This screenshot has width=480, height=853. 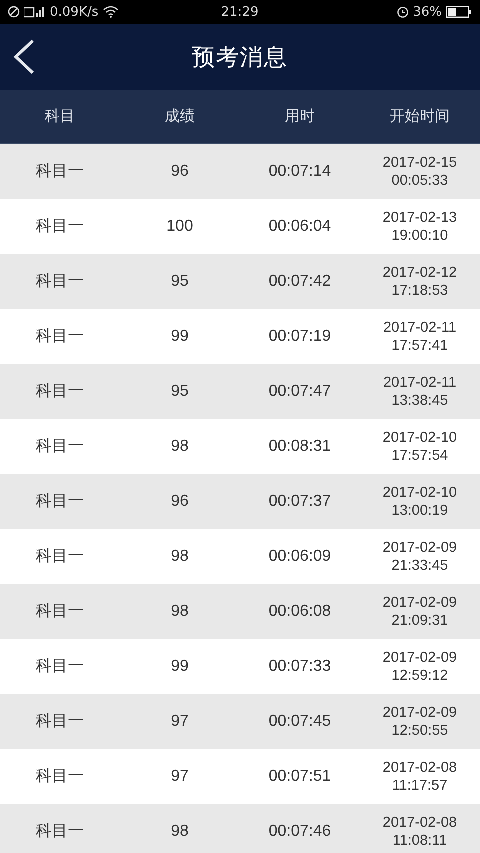 What do you see at coordinates (420, 565) in the screenshot?
I see `time-cell: 21:33:45` at bounding box center [420, 565].